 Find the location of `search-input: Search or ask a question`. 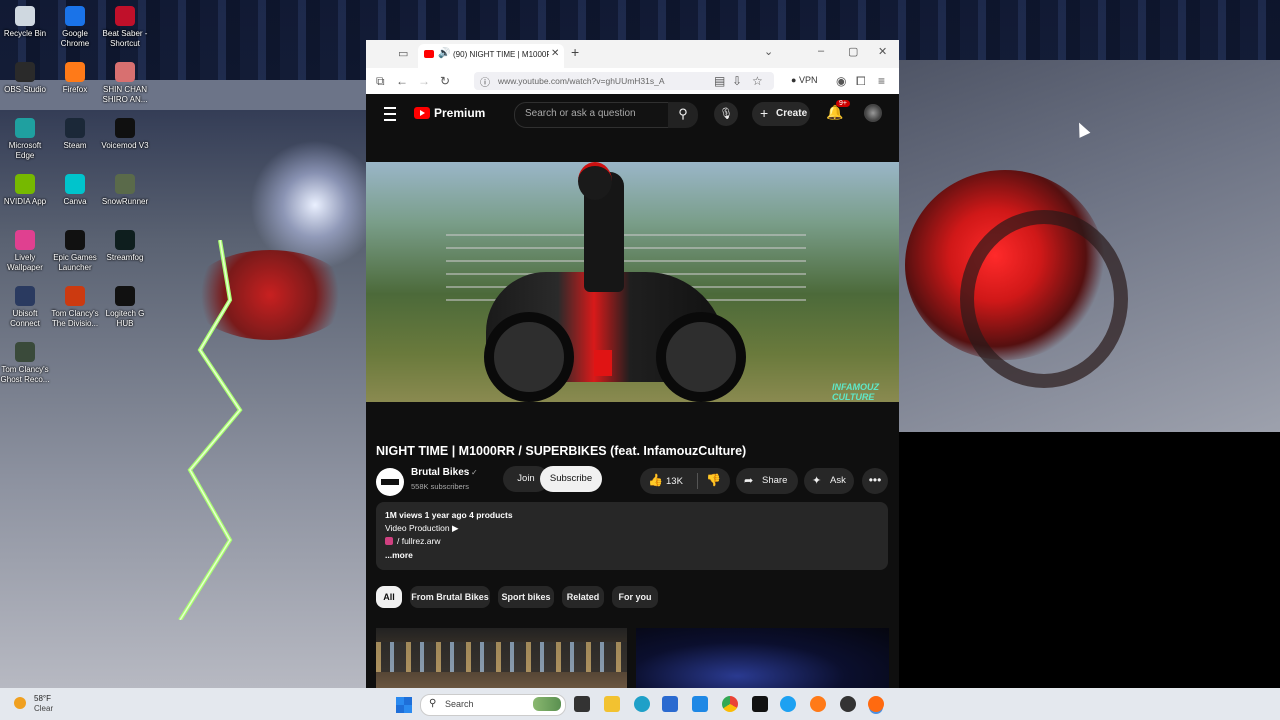

search-input: Search or ask a question is located at coordinates (592, 115).